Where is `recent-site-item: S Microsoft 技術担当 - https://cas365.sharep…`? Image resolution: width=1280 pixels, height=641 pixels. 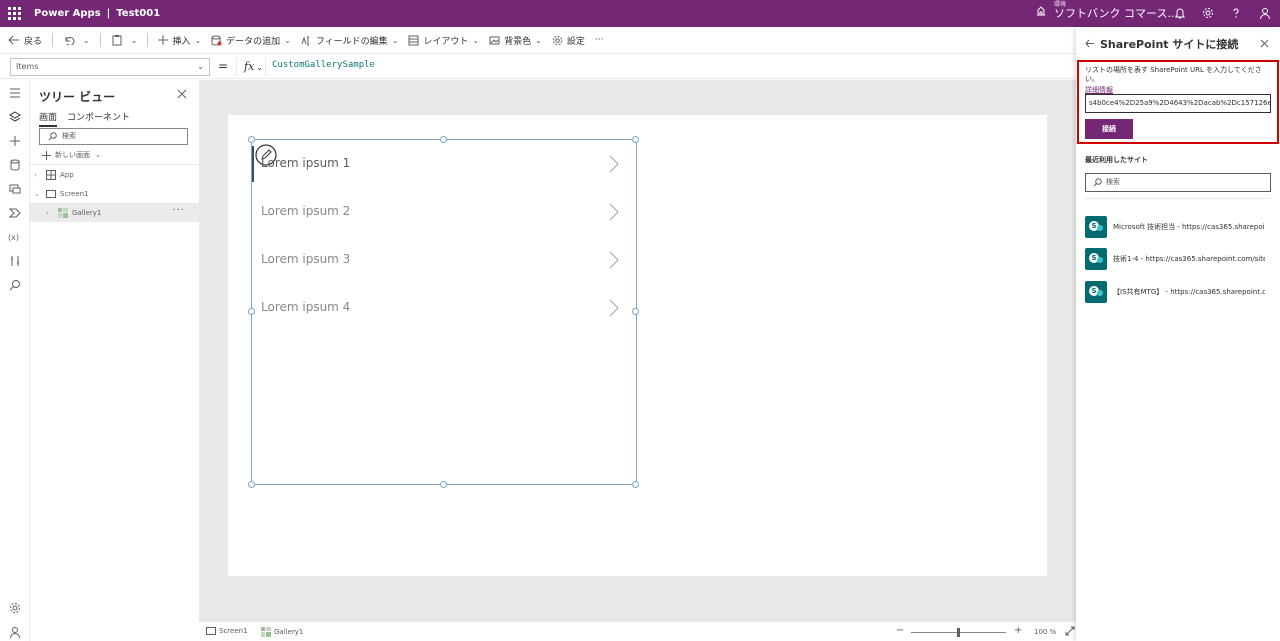
recent-site-item: S Microsoft 技術担当 - https://cas365.sharep… is located at coordinates (1180, 227).